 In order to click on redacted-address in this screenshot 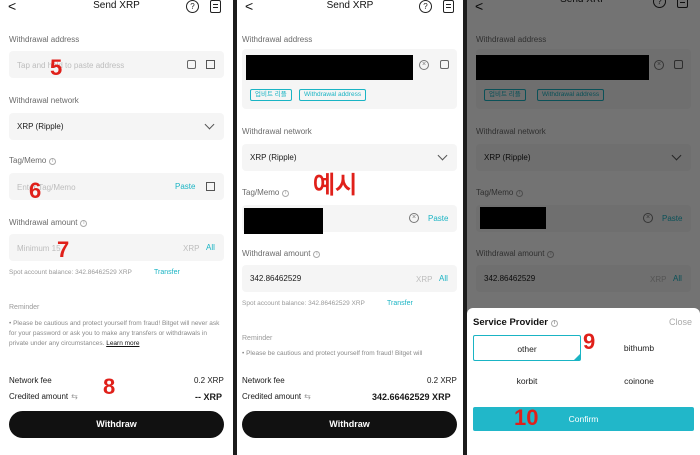, I will do `click(329, 67)`.